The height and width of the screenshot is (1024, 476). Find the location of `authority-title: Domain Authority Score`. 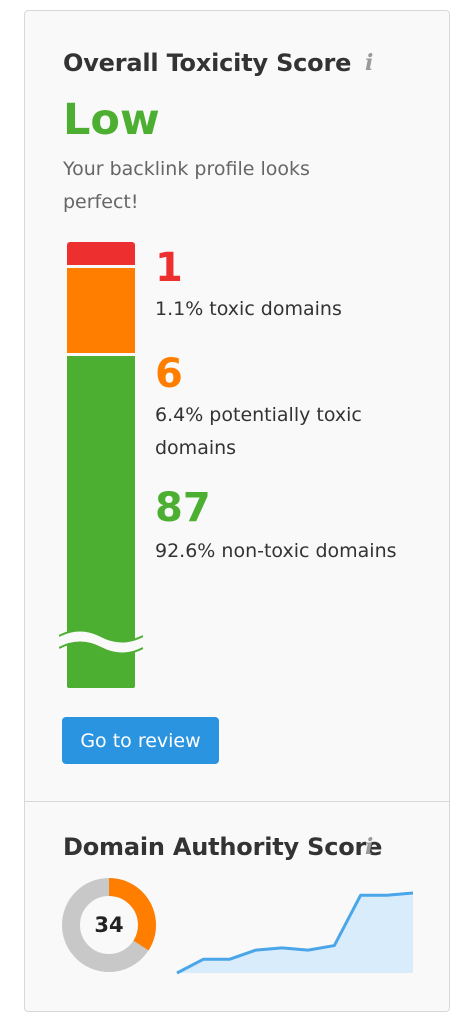

authority-title: Domain Authority Score is located at coordinates (223, 847).